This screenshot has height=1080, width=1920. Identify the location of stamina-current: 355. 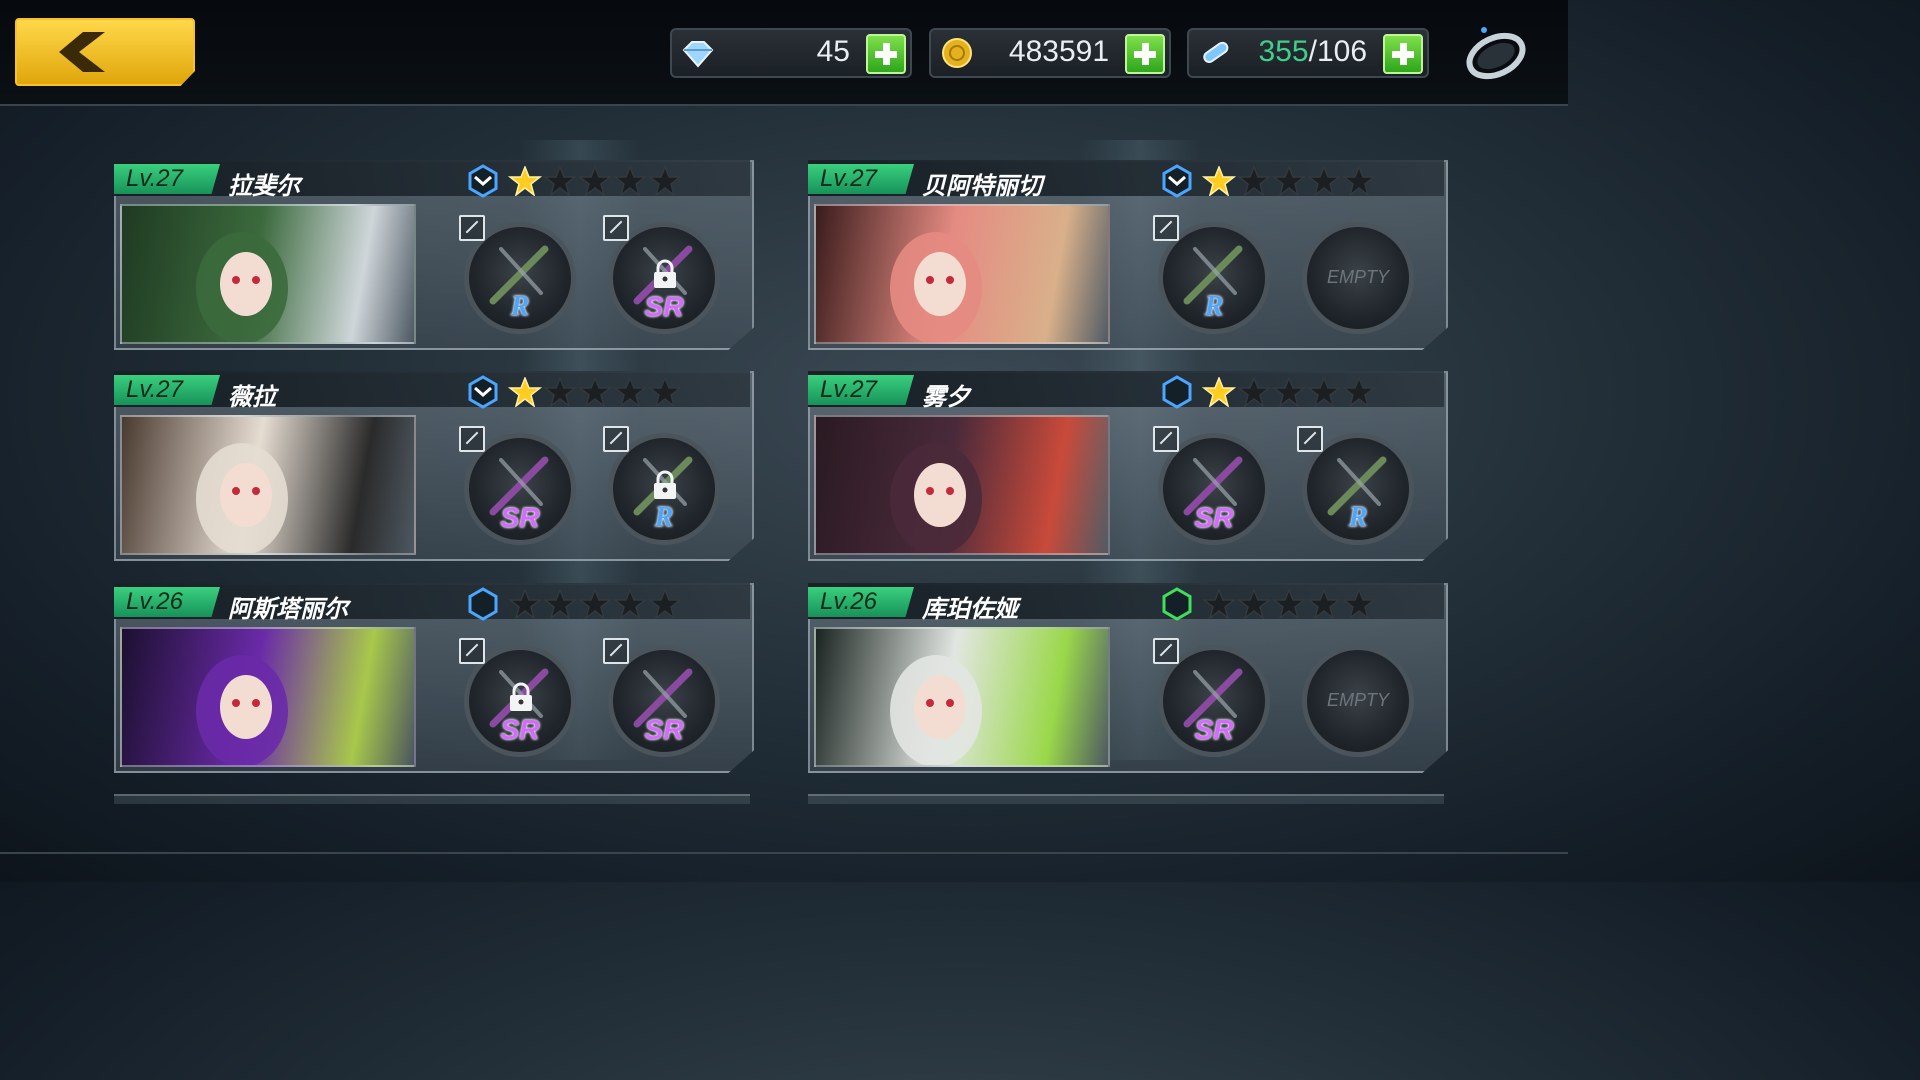
(1283, 51).